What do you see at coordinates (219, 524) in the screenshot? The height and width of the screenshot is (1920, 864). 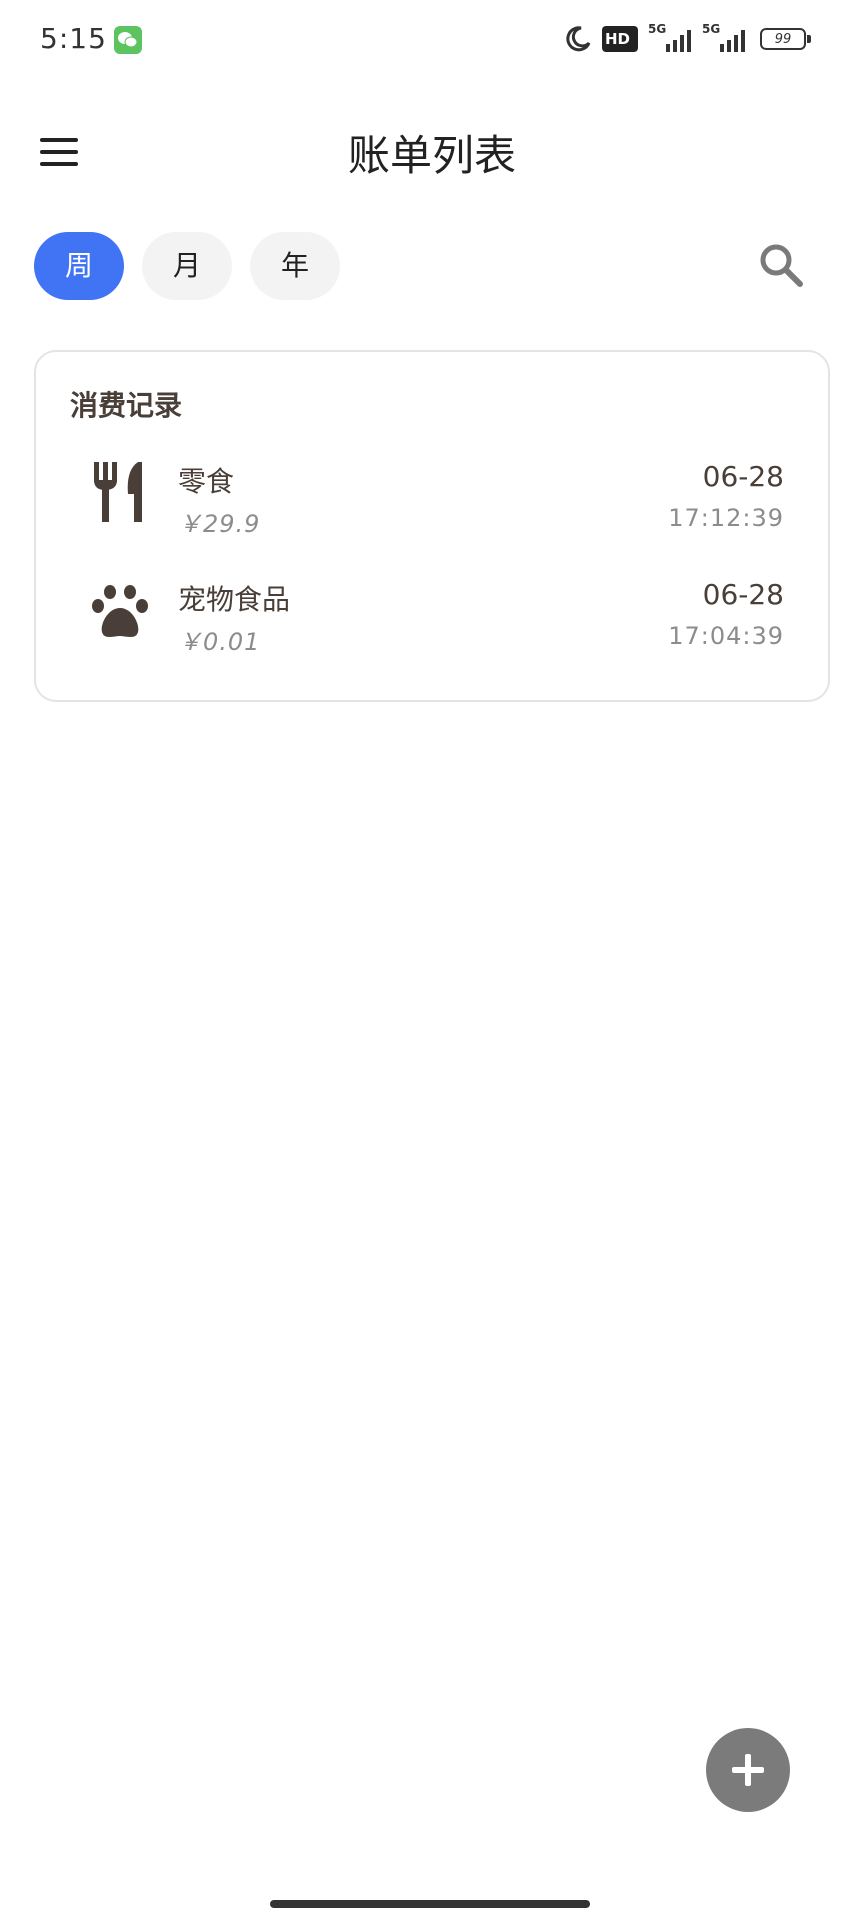 I see `record-amount: ￥29.9` at bounding box center [219, 524].